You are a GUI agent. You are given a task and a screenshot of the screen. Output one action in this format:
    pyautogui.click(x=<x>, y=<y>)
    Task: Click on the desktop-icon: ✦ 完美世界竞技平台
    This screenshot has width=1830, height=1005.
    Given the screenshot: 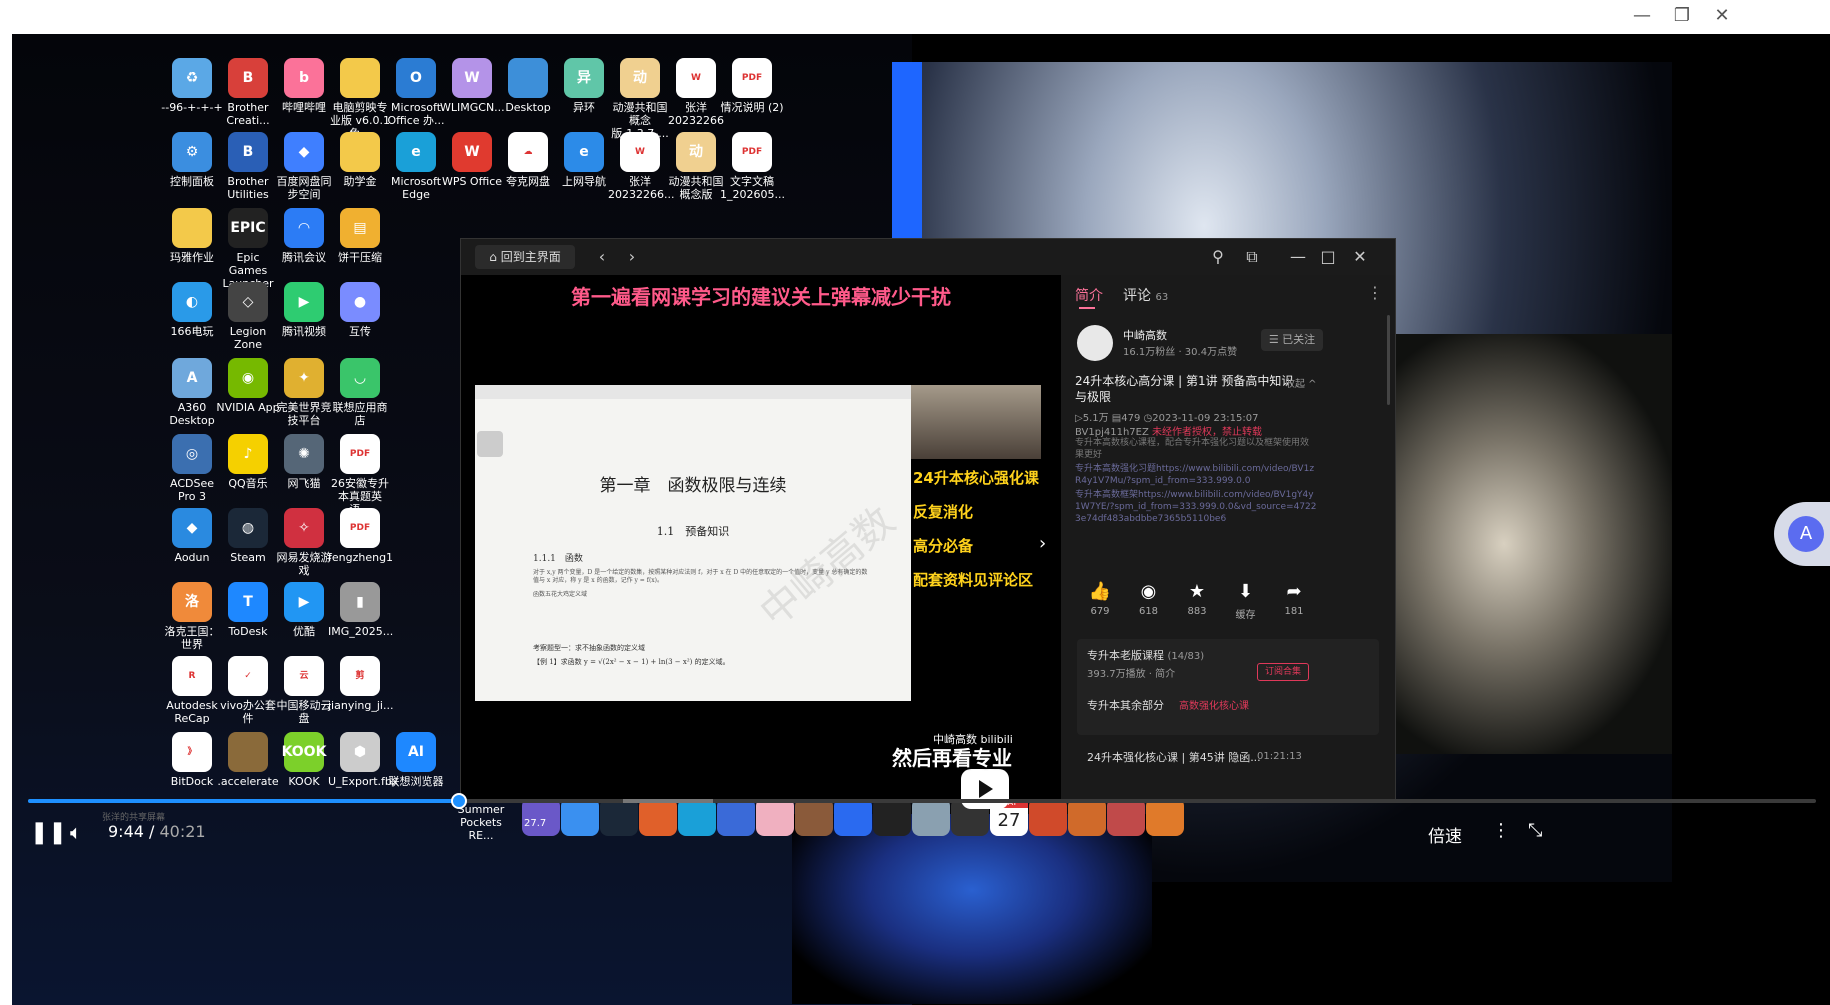 What is the action you would take?
    pyautogui.click(x=304, y=392)
    